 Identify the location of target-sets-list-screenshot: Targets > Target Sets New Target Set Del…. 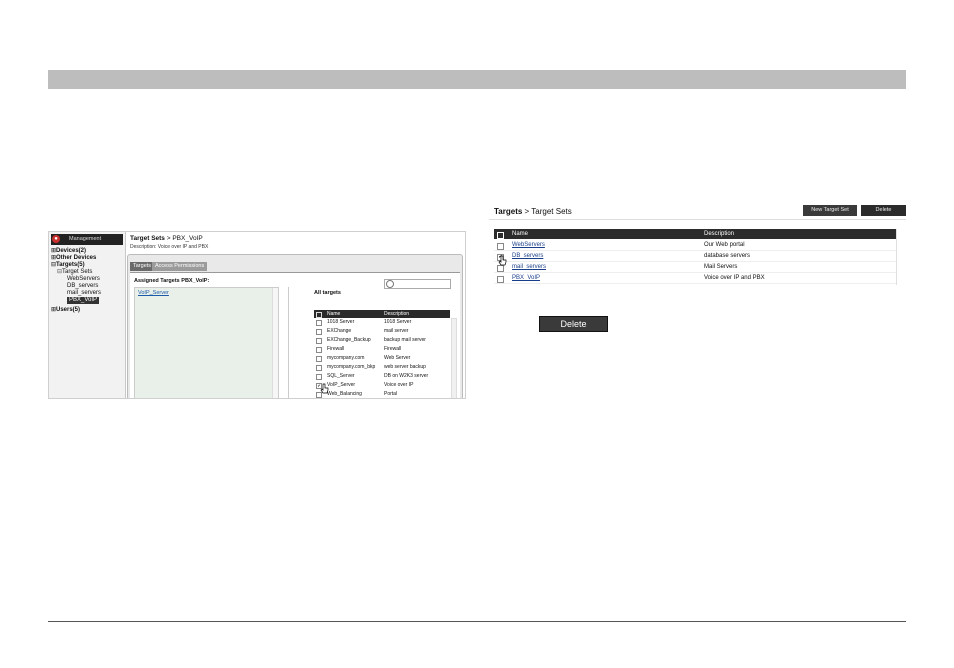
(697, 243).